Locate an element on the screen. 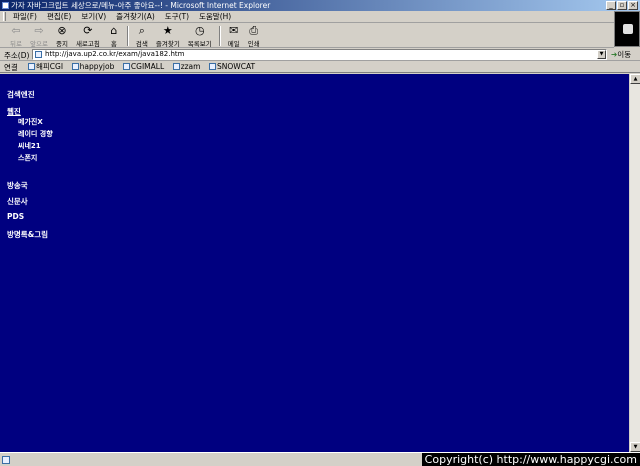 The height and width of the screenshot is (466, 640). back-button: ⇦ 뒤로 is located at coordinates (16, 36).